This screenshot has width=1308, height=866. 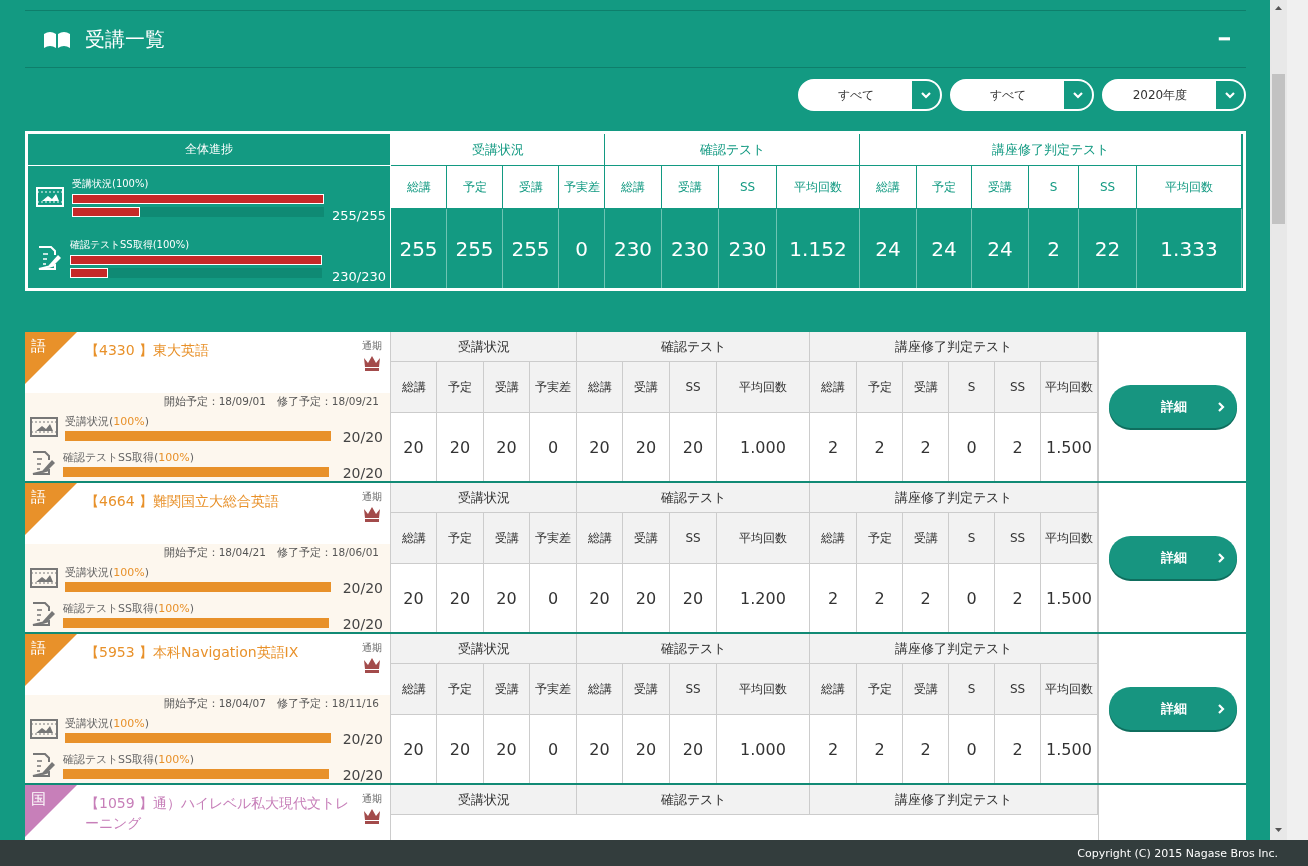 I want to click on copyright-text: Copyright (C) 2015 Nagase Bros Inc., so click(x=1177, y=853).